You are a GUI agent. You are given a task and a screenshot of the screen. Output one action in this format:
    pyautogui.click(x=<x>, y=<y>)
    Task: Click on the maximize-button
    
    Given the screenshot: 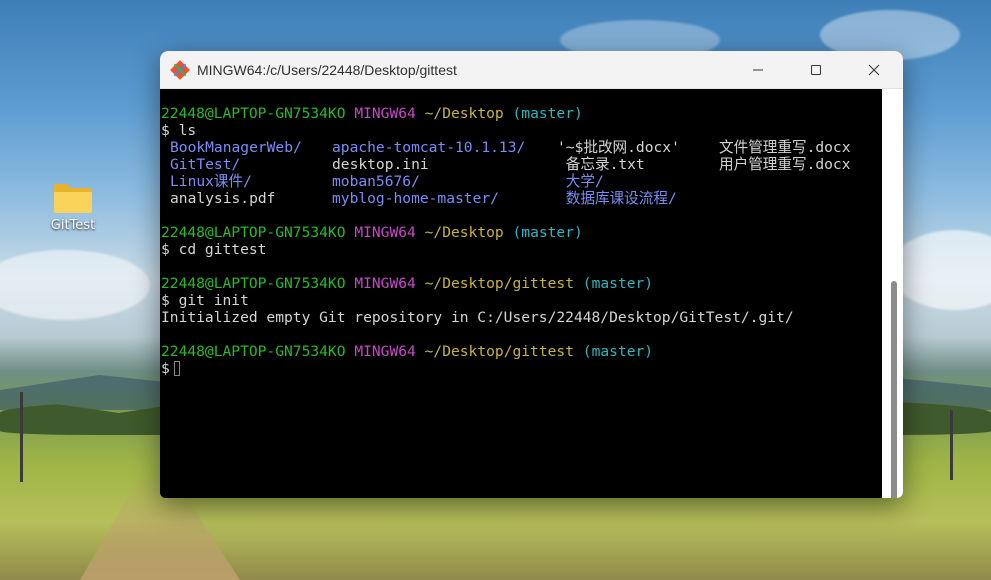 What is the action you would take?
    pyautogui.click(x=816, y=69)
    